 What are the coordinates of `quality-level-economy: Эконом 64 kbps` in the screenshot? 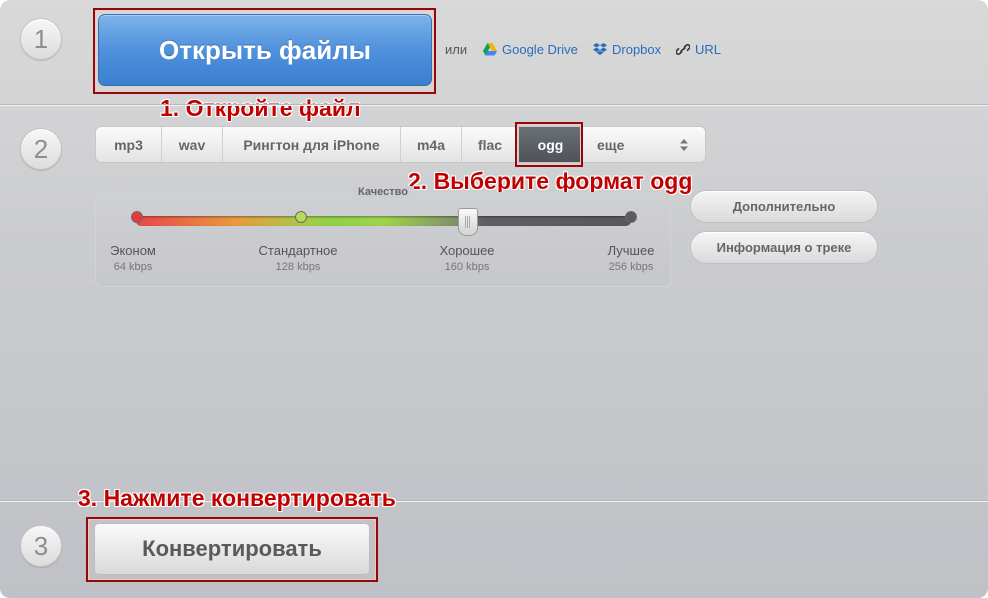 It's located at (133, 258).